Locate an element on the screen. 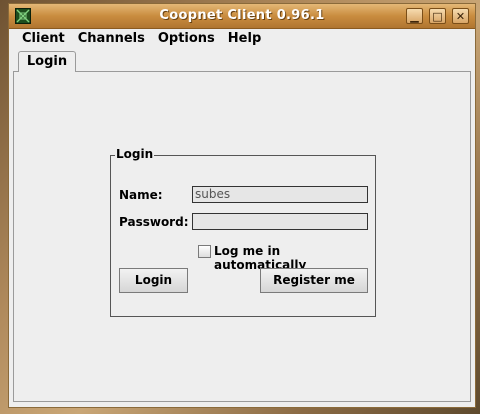  name-label: Name: is located at coordinates (141, 195).